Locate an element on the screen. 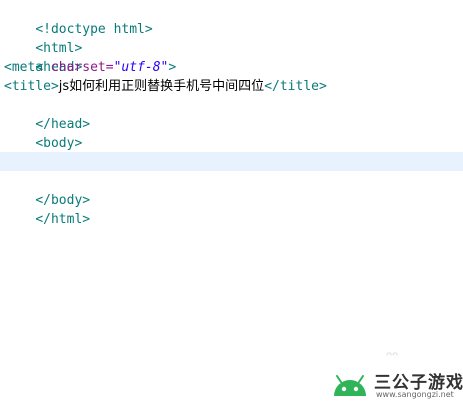  charset-value: "utf-8" is located at coordinates (141, 67).